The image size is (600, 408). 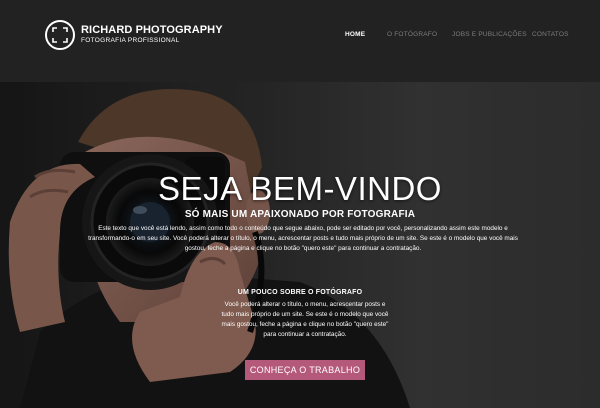 I want to click on conheca-o-trabalho-button: CONHEÇA O TRABALHO, so click(x=305, y=370).